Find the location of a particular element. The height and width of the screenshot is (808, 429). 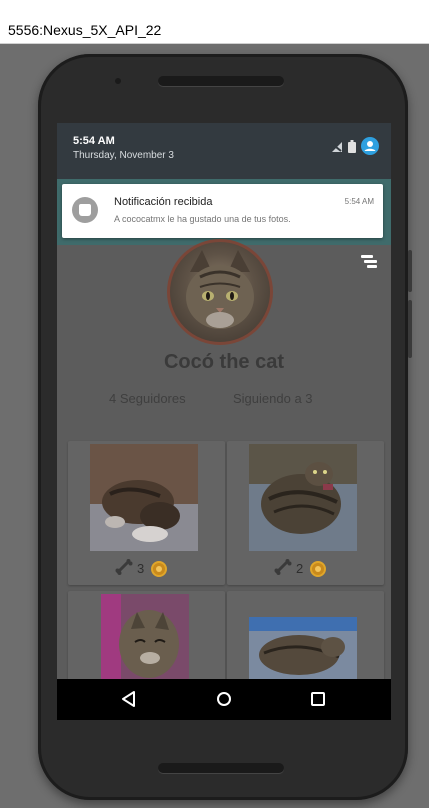

home-icon is located at coordinates (224, 699).